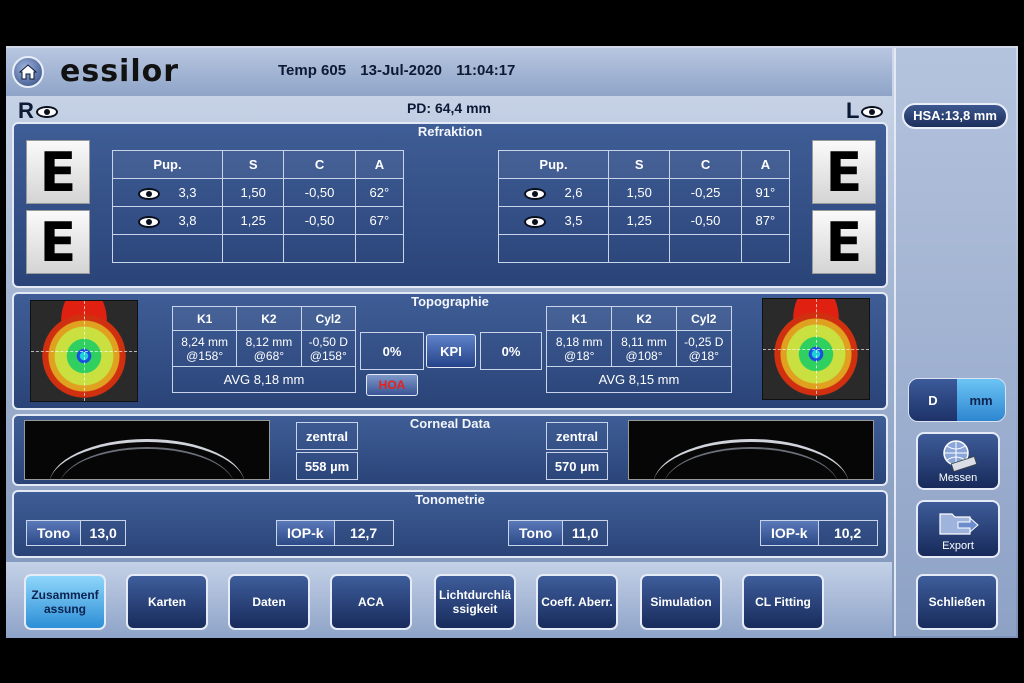 This screenshot has height=683, width=1024. I want to click on a-cell: 87°, so click(765, 220).